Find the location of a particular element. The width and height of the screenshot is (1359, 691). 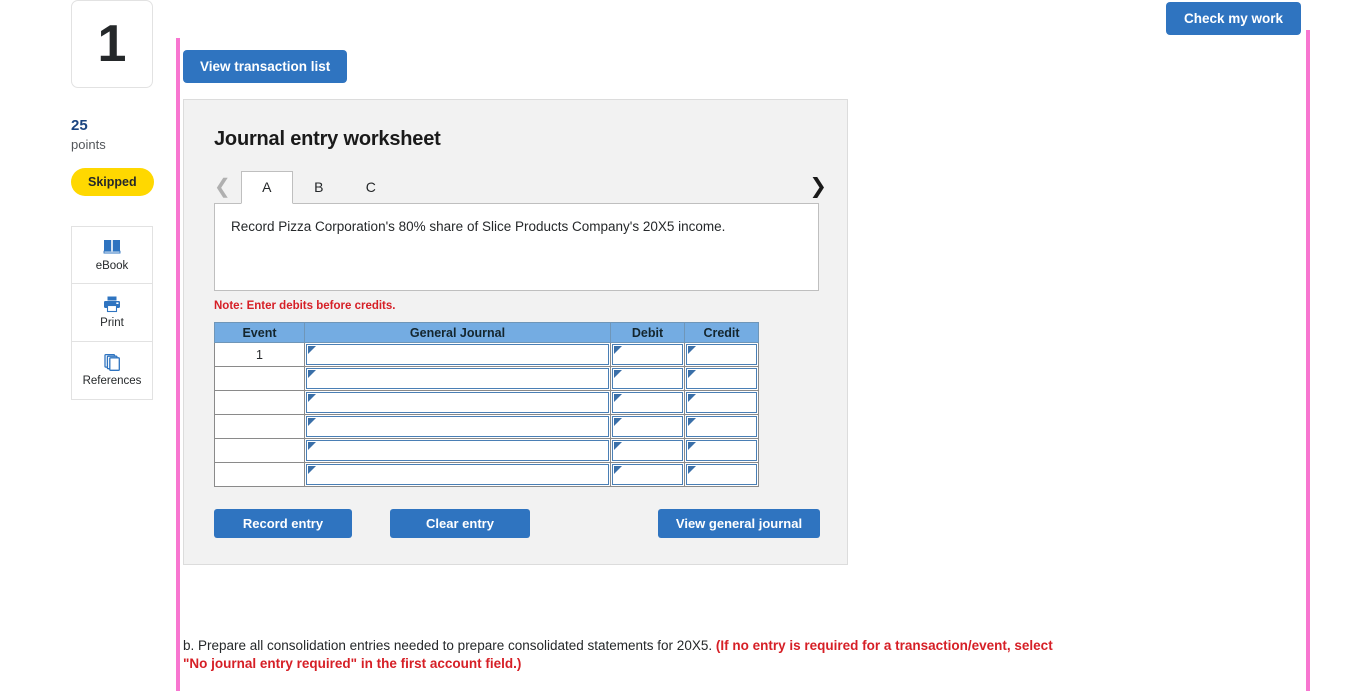

tab-a: A is located at coordinates (266, 187).